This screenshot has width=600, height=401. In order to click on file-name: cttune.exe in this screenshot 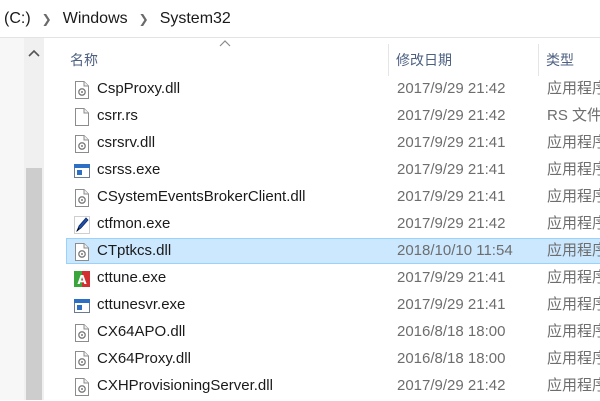, I will do `click(132, 277)`.